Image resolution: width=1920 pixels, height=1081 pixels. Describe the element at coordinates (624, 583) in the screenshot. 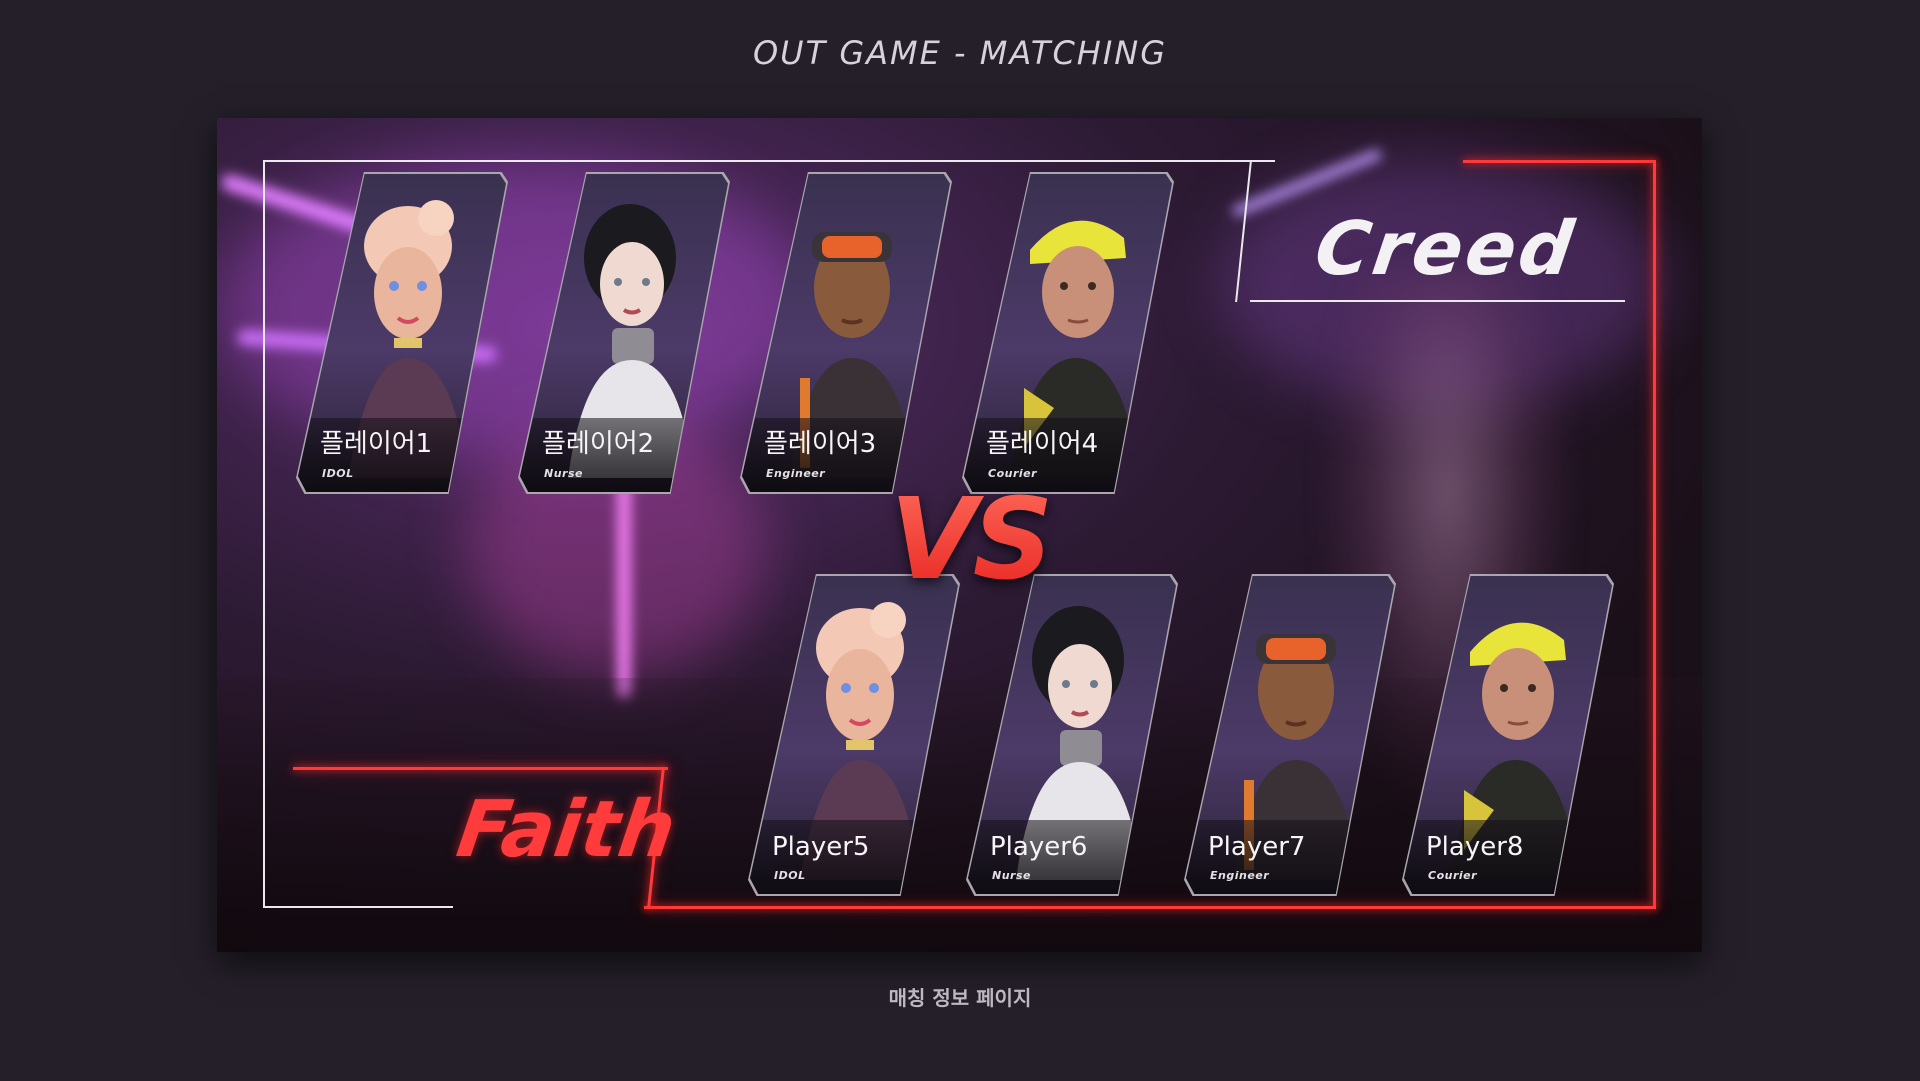

I see `neon-light-bar` at that location.